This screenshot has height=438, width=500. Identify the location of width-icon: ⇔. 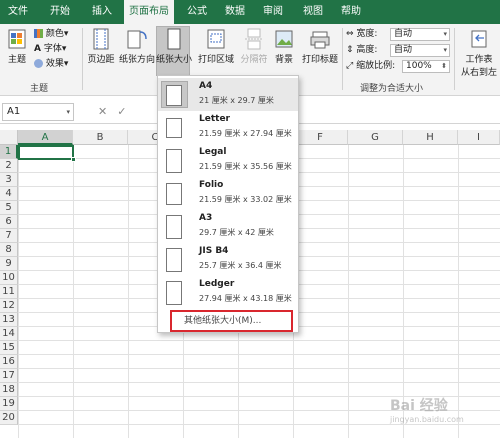
(350, 34).